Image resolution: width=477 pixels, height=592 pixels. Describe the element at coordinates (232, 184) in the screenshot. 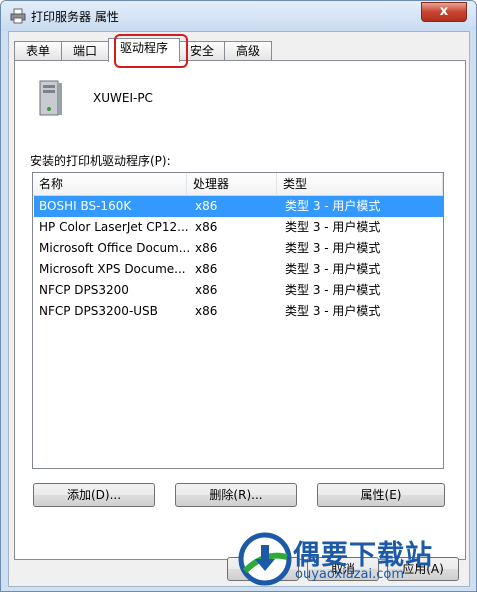

I see `column-header-processor: 处理器` at that location.